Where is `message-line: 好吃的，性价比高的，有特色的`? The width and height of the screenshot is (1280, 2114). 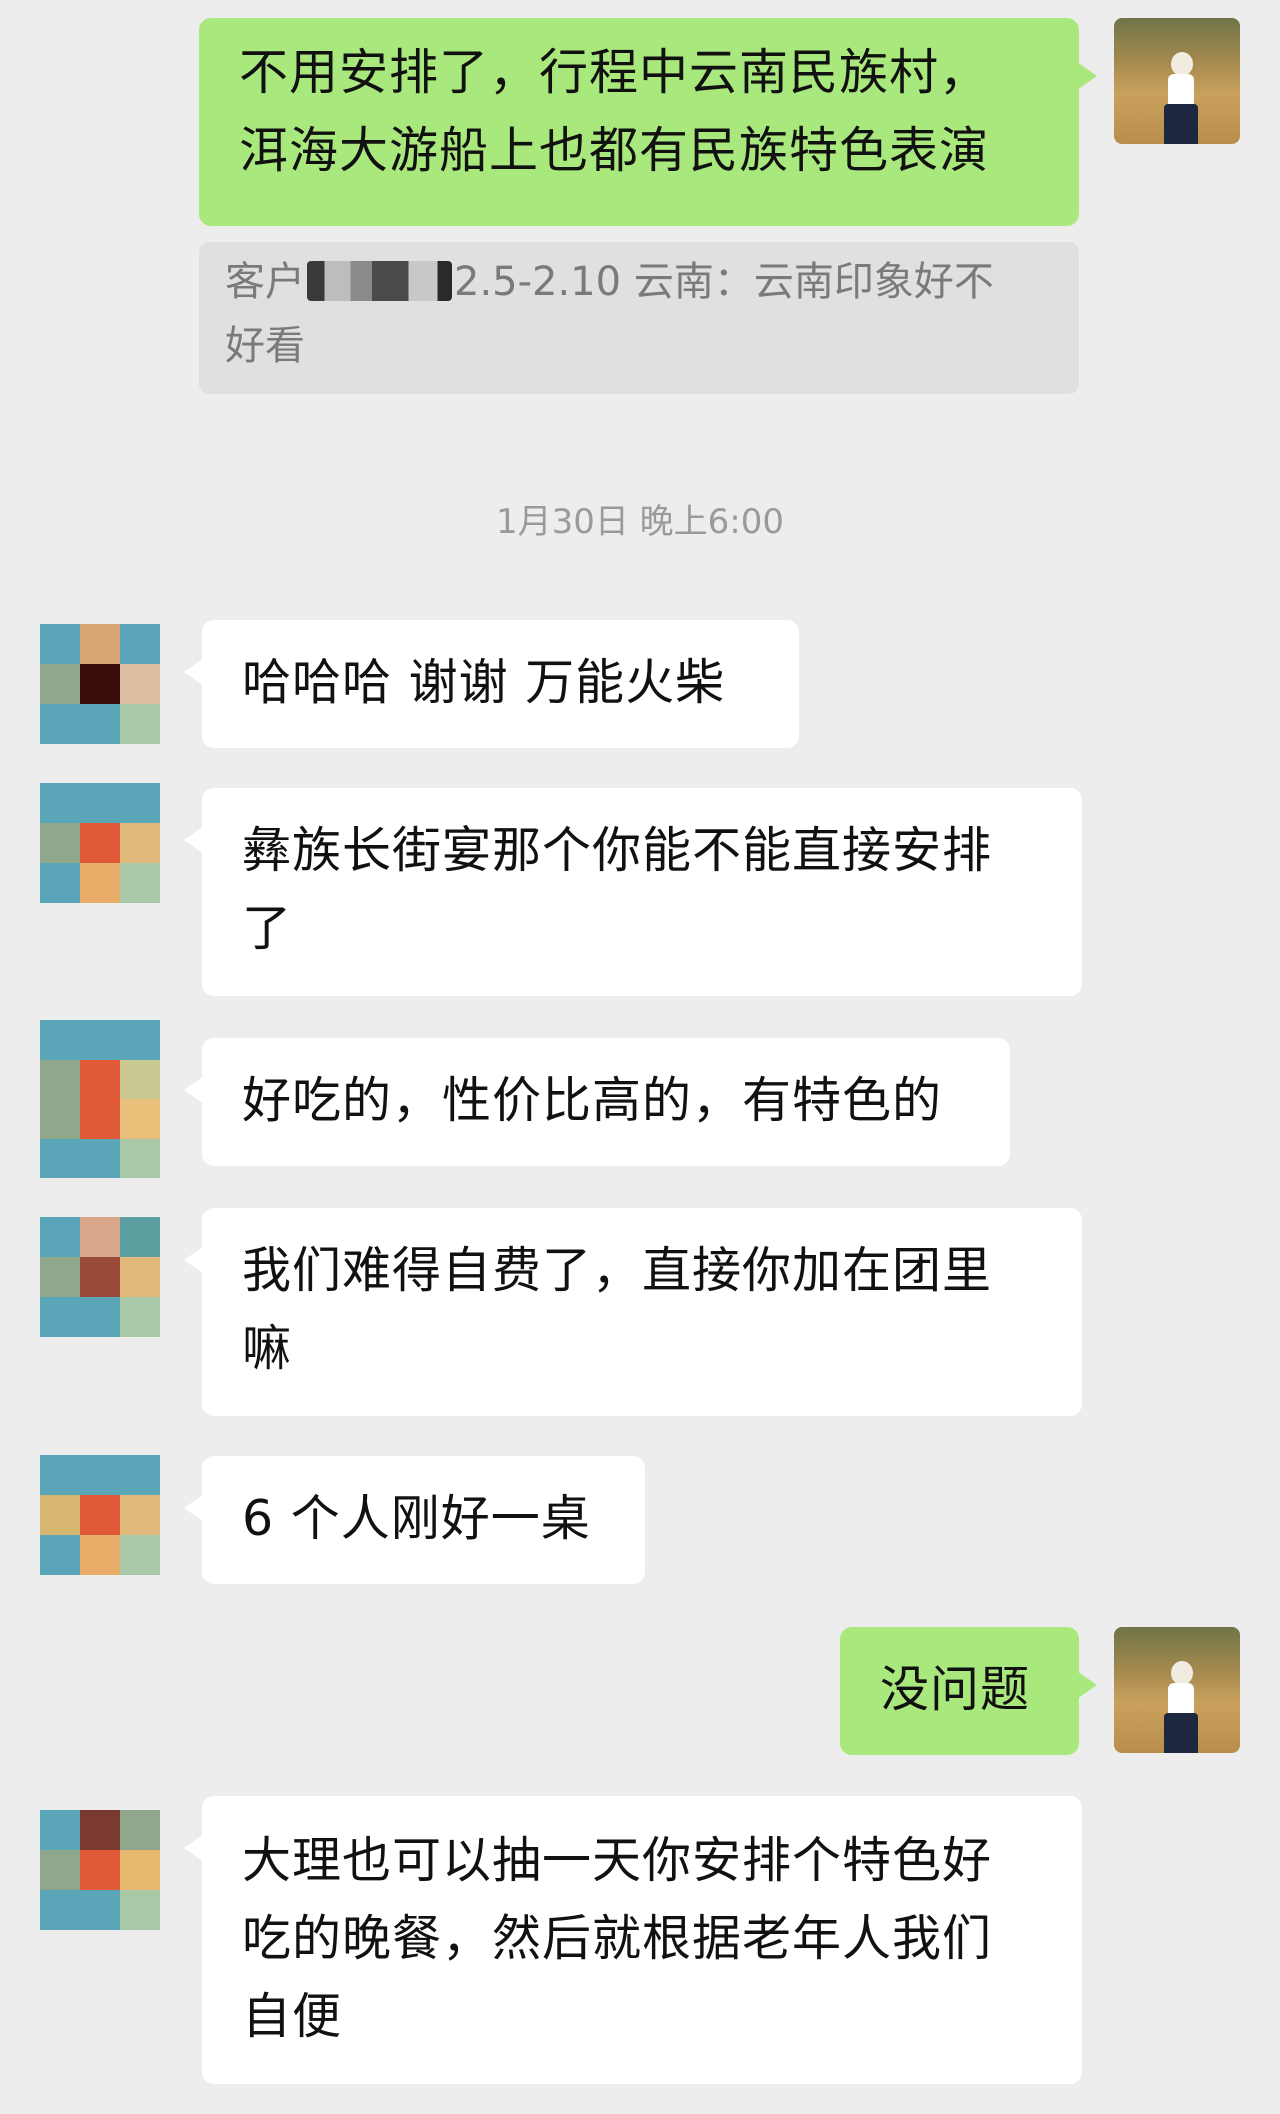 message-line: 好吃的，性价比高的，有特色的 is located at coordinates (592, 1100).